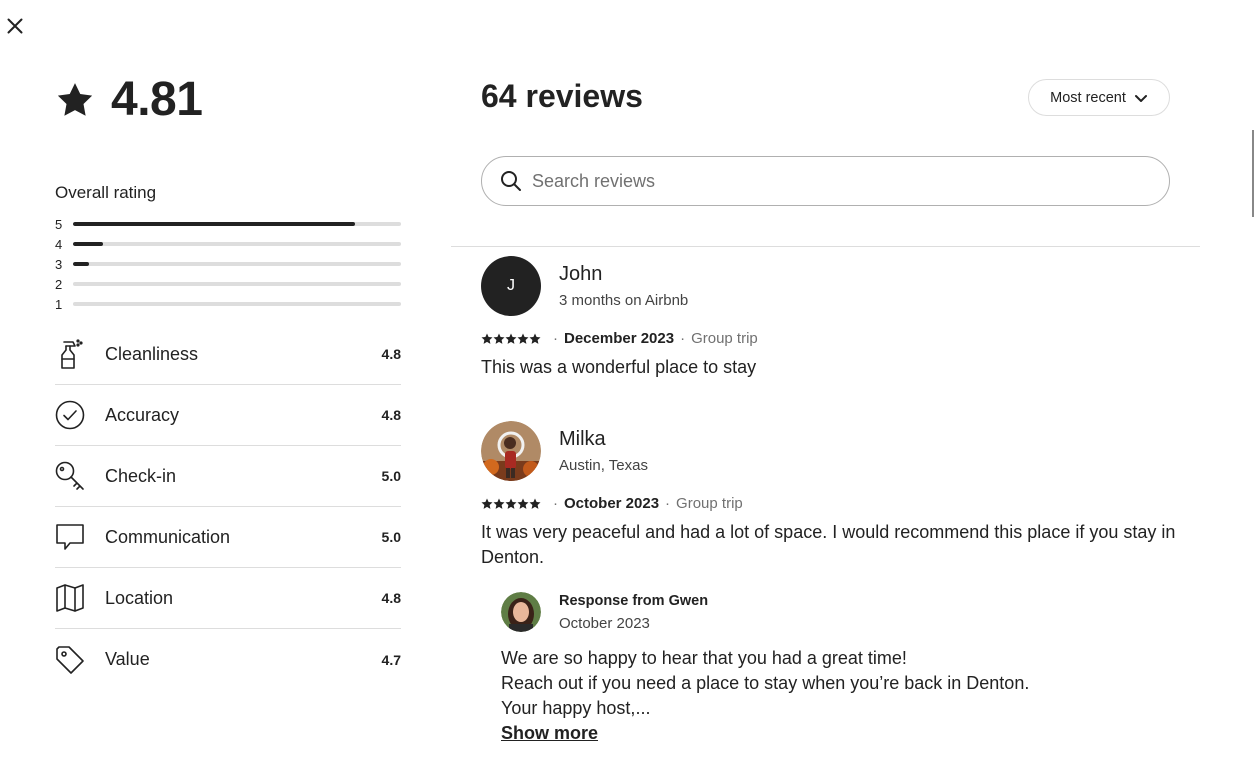  I want to click on key-icon, so click(70, 476).